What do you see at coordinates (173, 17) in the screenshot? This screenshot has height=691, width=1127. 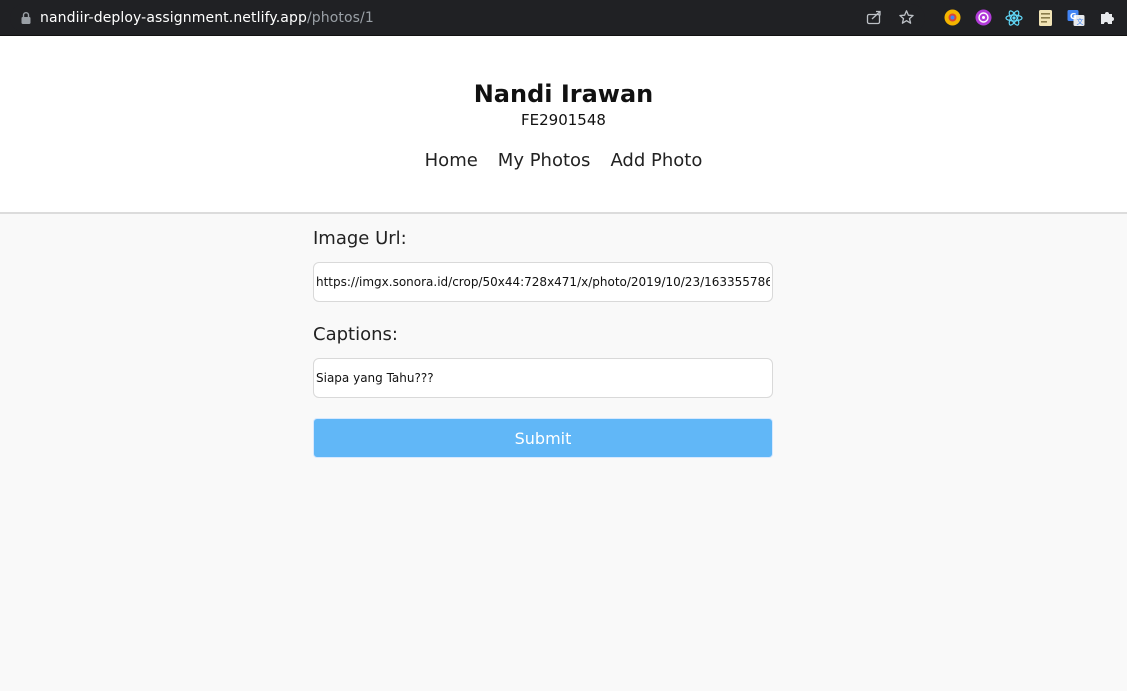 I see `url-host: nandiir-deploy-assignment.netlify.app` at bounding box center [173, 17].